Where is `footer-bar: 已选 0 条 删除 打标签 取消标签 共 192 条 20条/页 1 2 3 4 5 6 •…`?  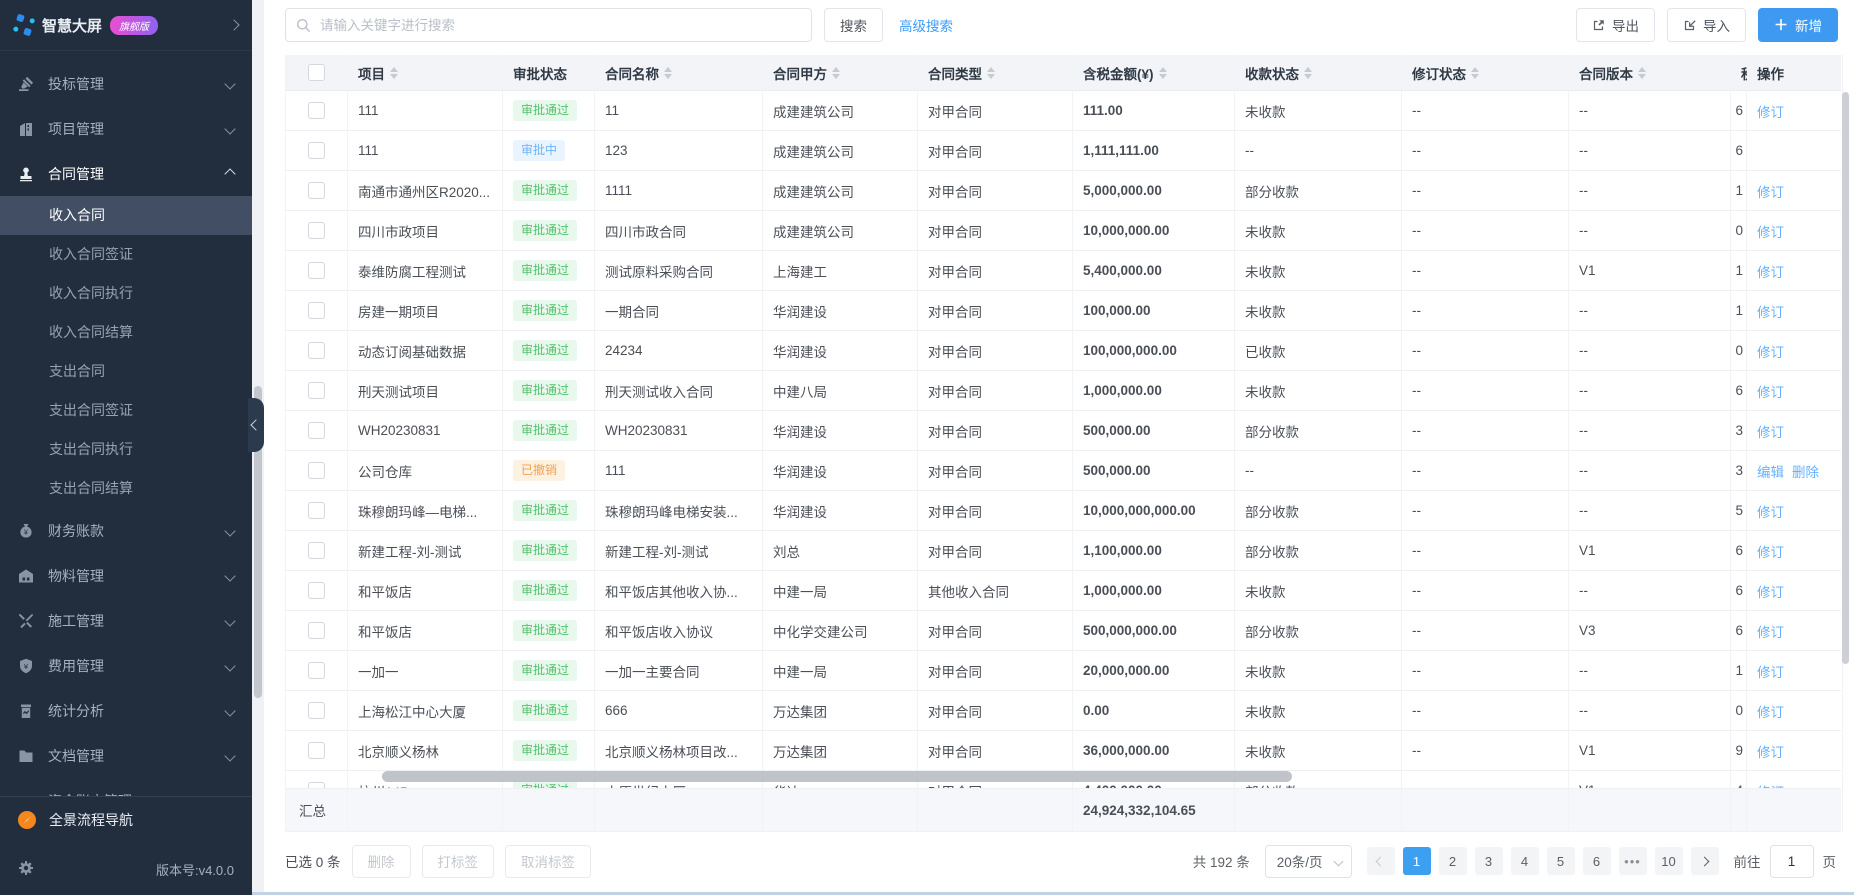
footer-bar: 已选 0 条 删除 打标签 取消标签 共 192 条 20条/页 1 2 3 4 5 6 •… is located at coordinates (1069, 861).